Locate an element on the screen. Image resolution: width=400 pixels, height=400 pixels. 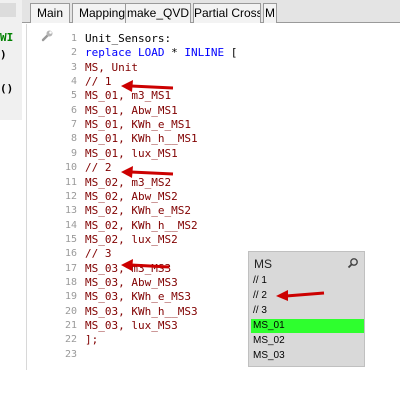
code-line: ]; is located at coordinates (92, 340).